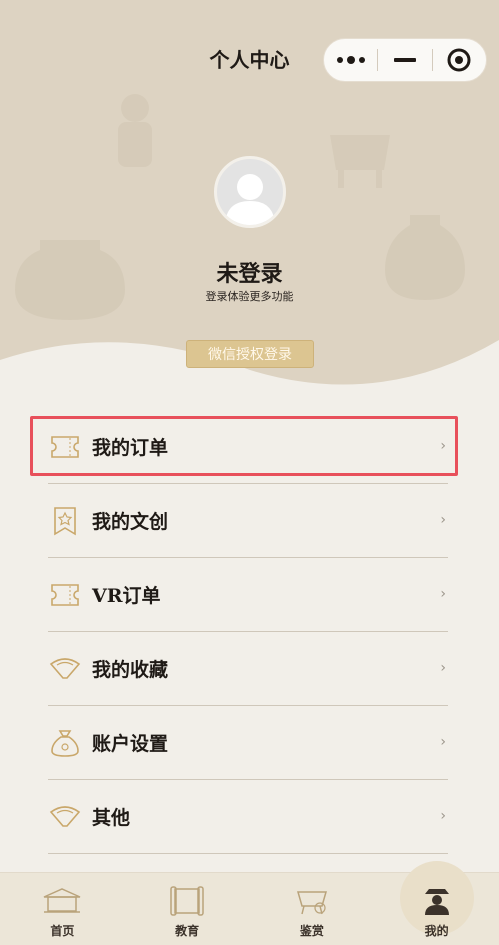 The height and width of the screenshot is (945, 499). Describe the element at coordinates (187, 901) in the screenshot. I see `scroll-icon` at that location.